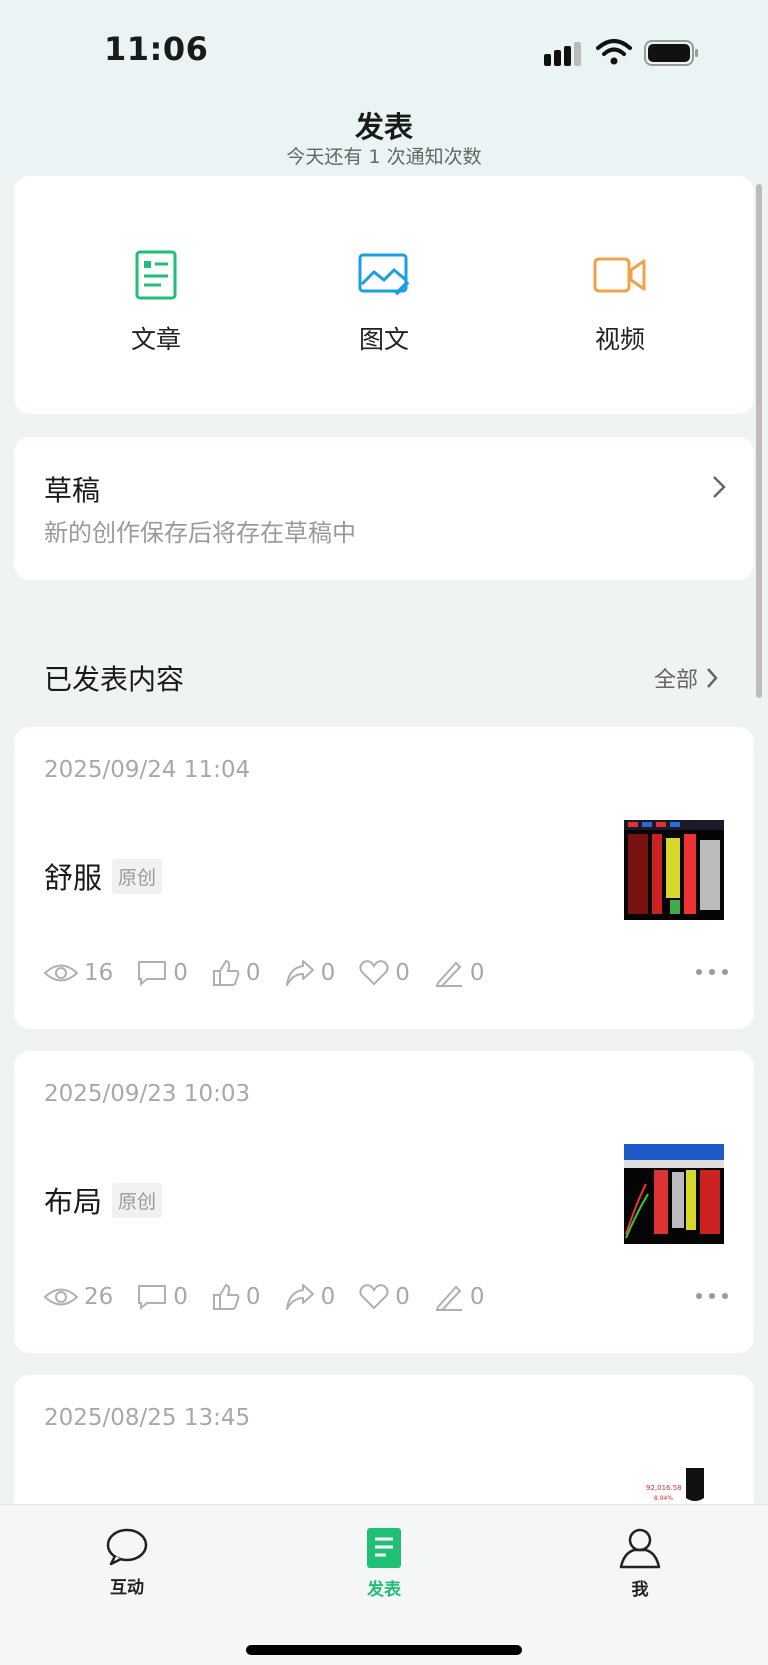  What do you see at coordinates (384, 157) in the screenshot?
I see `page-subtitle: 今天还有 1 次通知次数` at bounding box center [384, 157].